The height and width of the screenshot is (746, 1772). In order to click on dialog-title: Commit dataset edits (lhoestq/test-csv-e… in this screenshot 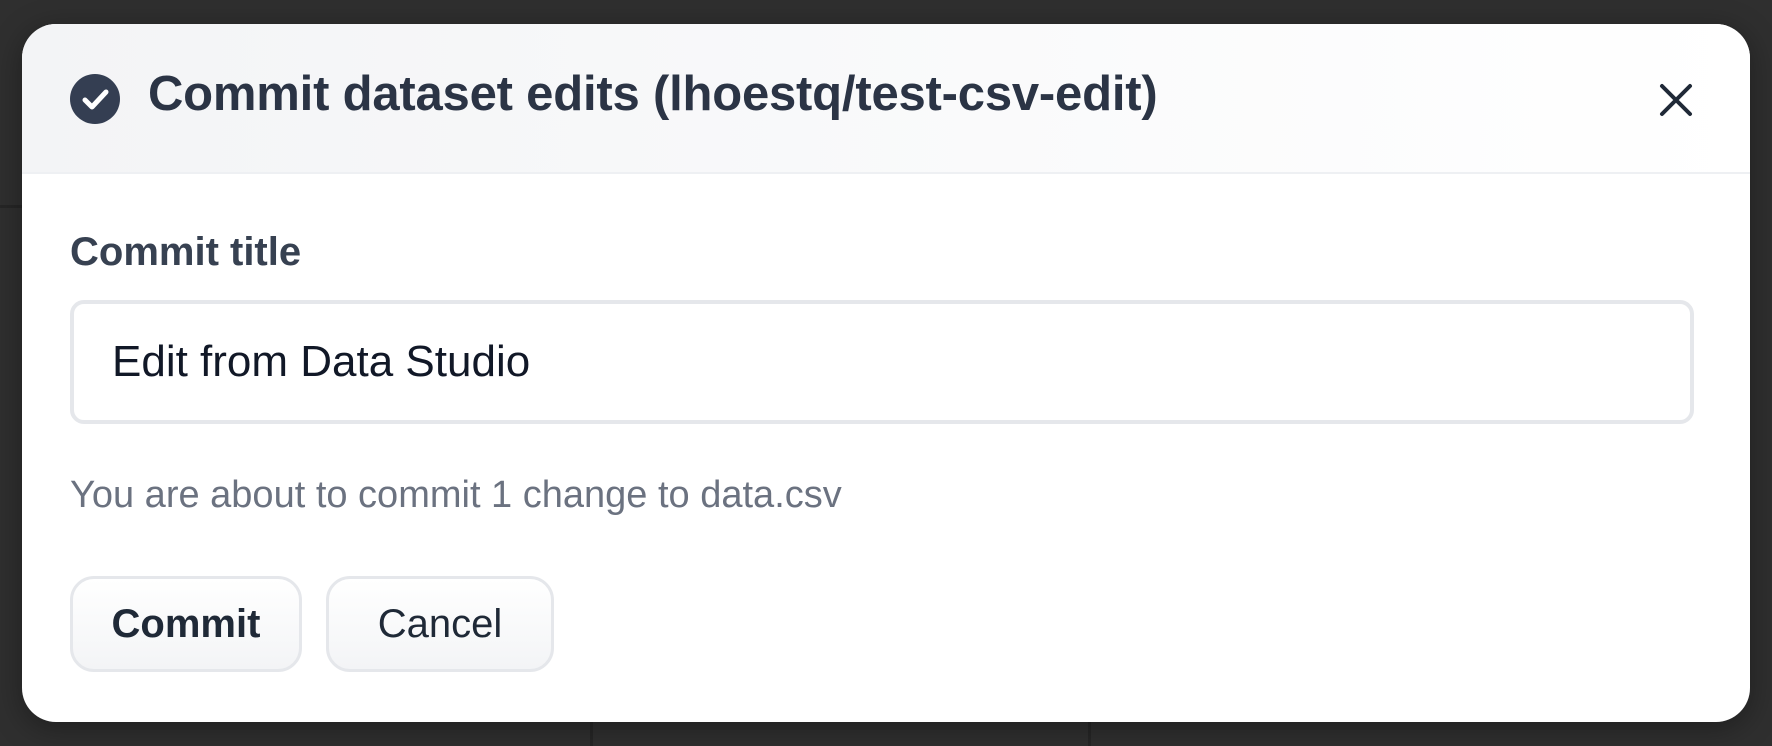, I will do `click(653, 94)`.